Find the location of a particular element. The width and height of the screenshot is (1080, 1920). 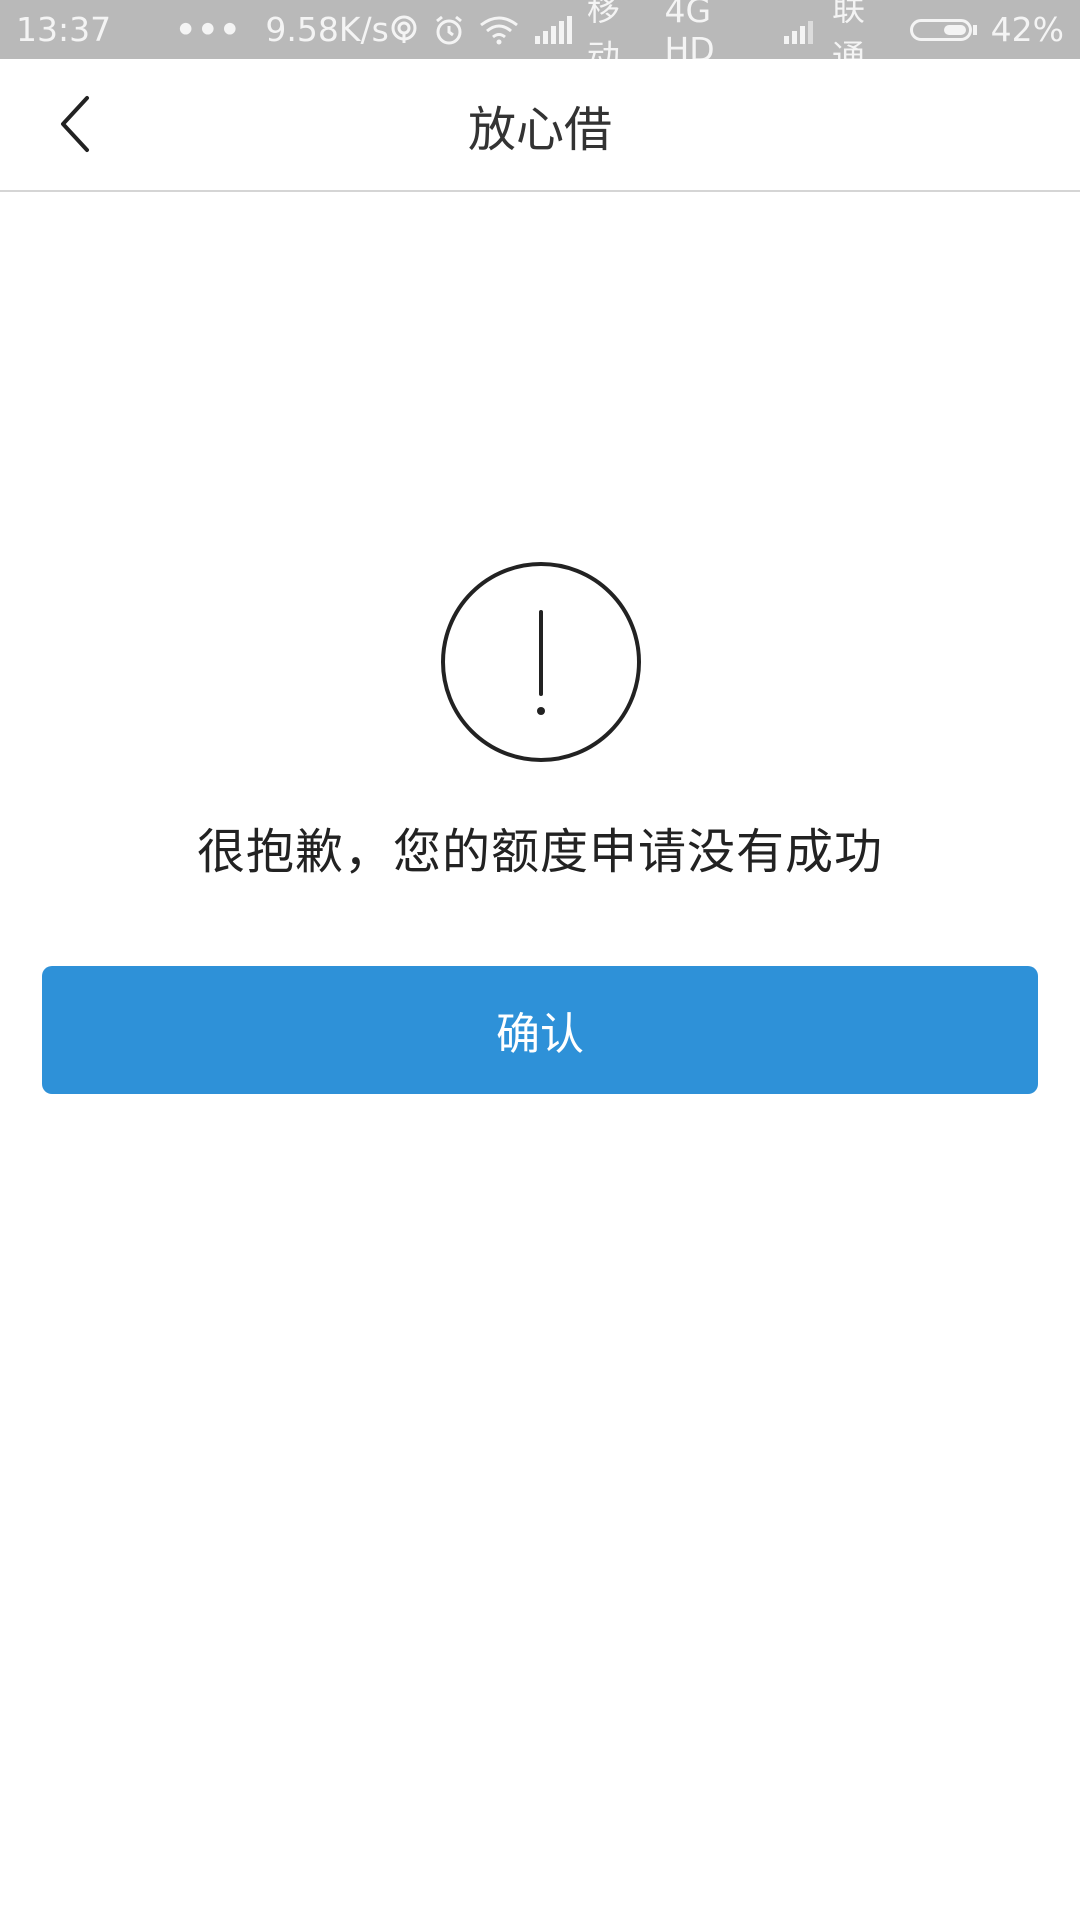

battery-percent: 42% is located at coordinates (1027, 29).